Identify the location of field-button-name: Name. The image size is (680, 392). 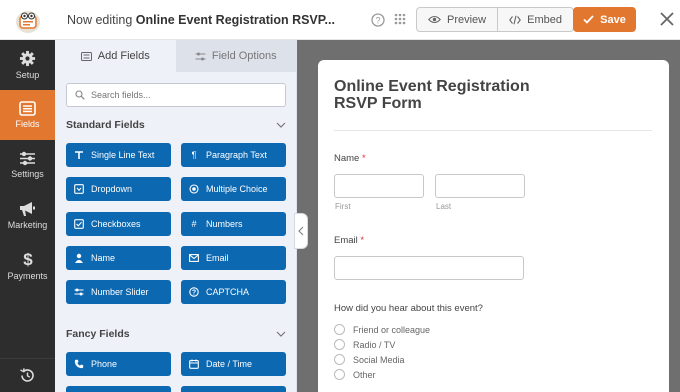
(118, 258).